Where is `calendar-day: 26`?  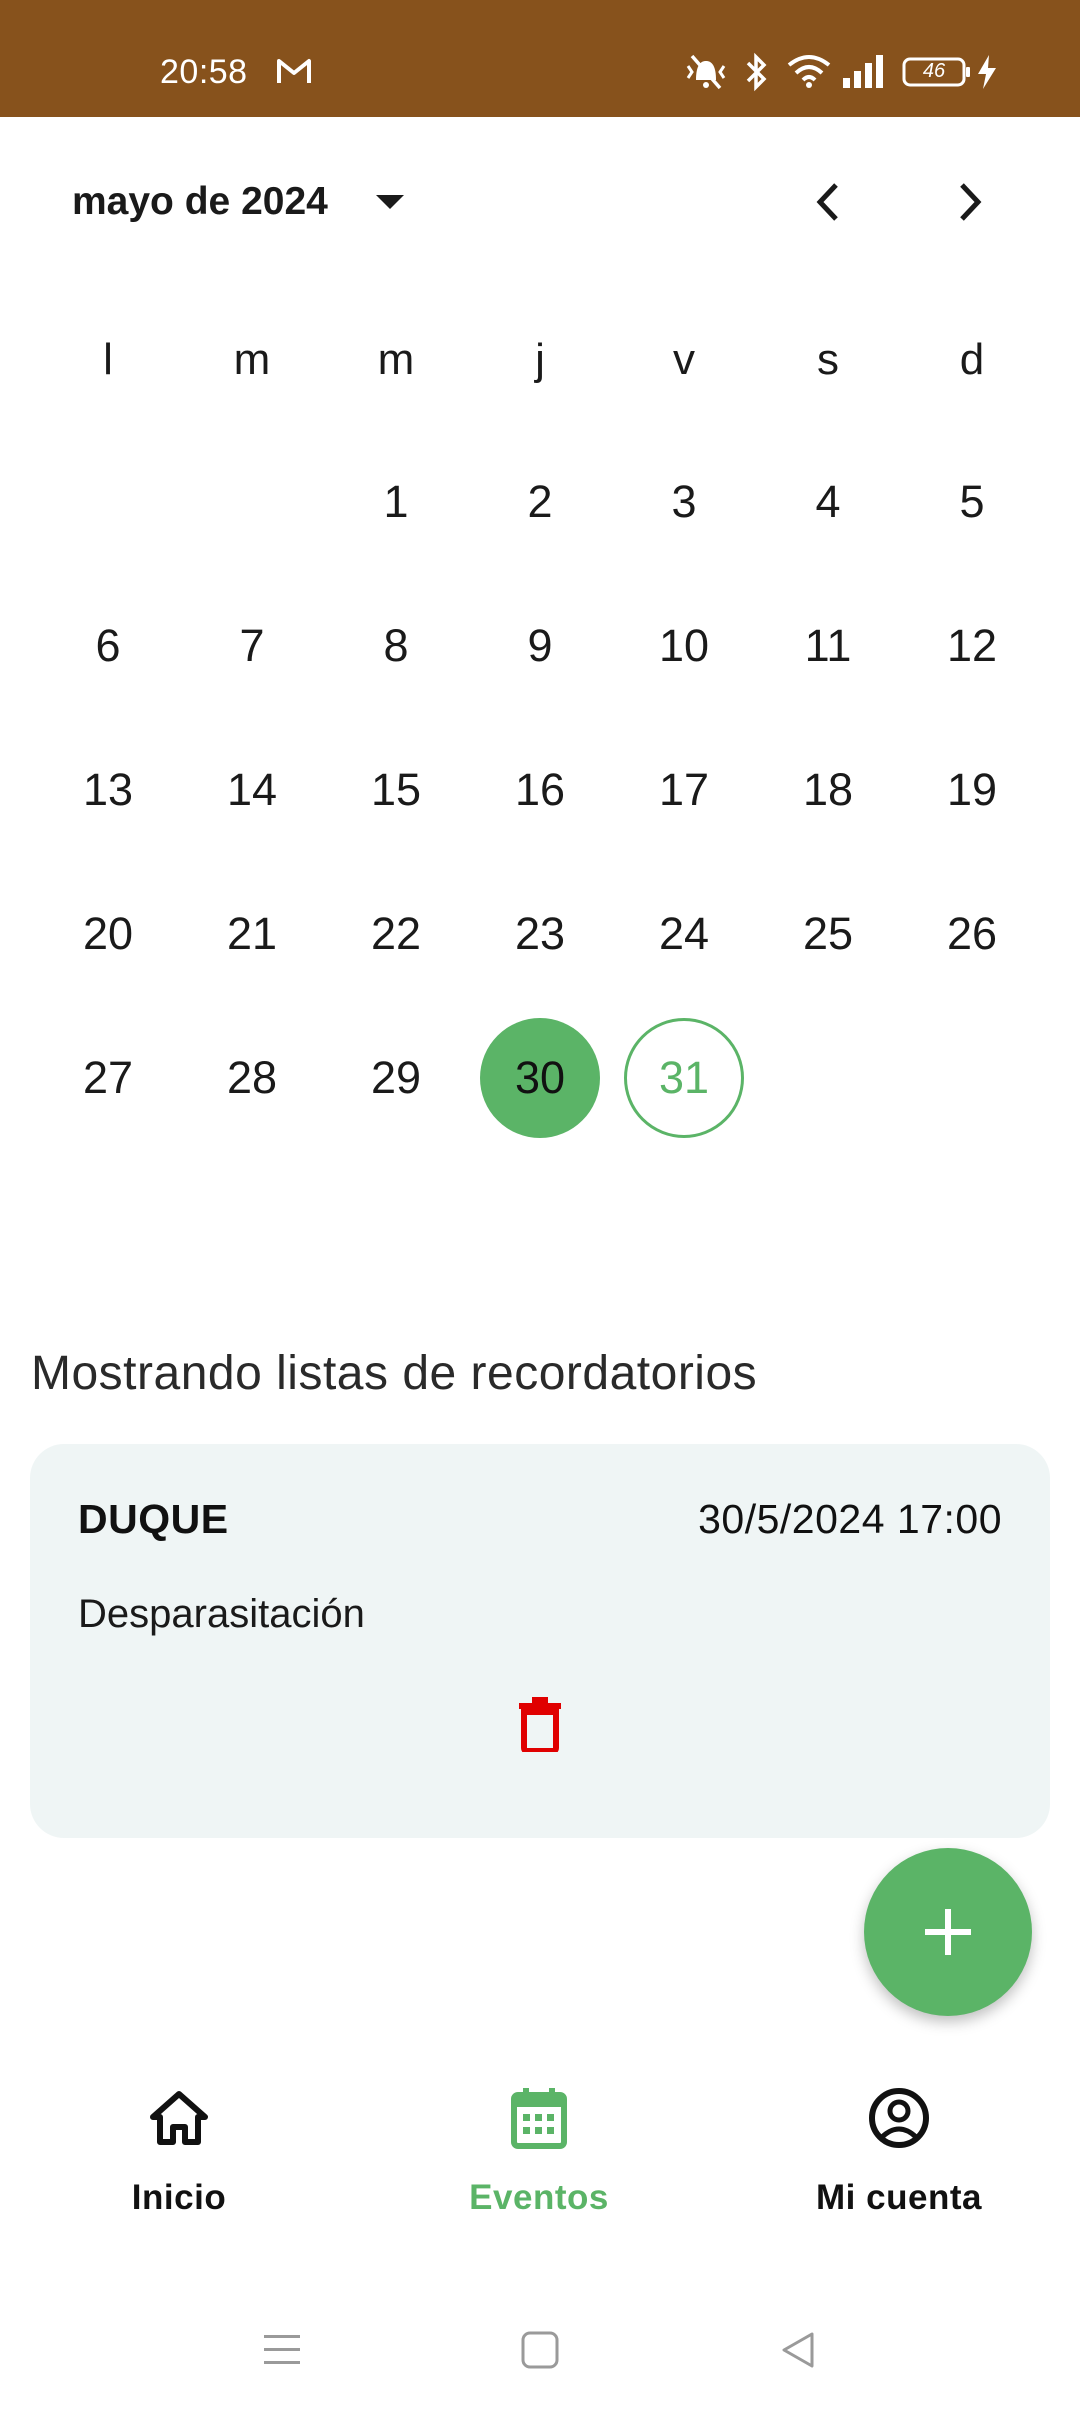
calendar-day: 26 is located at coordinates (972, 934).